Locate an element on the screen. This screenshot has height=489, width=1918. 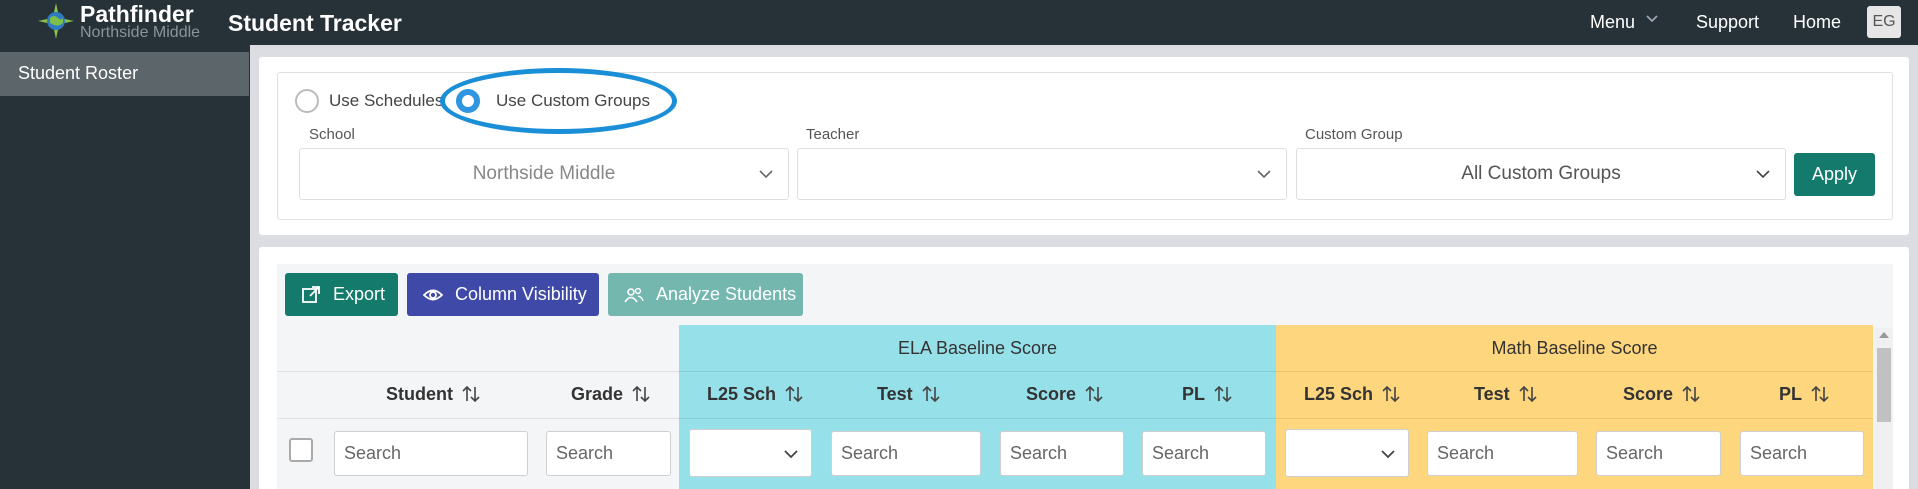
math-pl-search-input is located at coordinates (1802, 453).